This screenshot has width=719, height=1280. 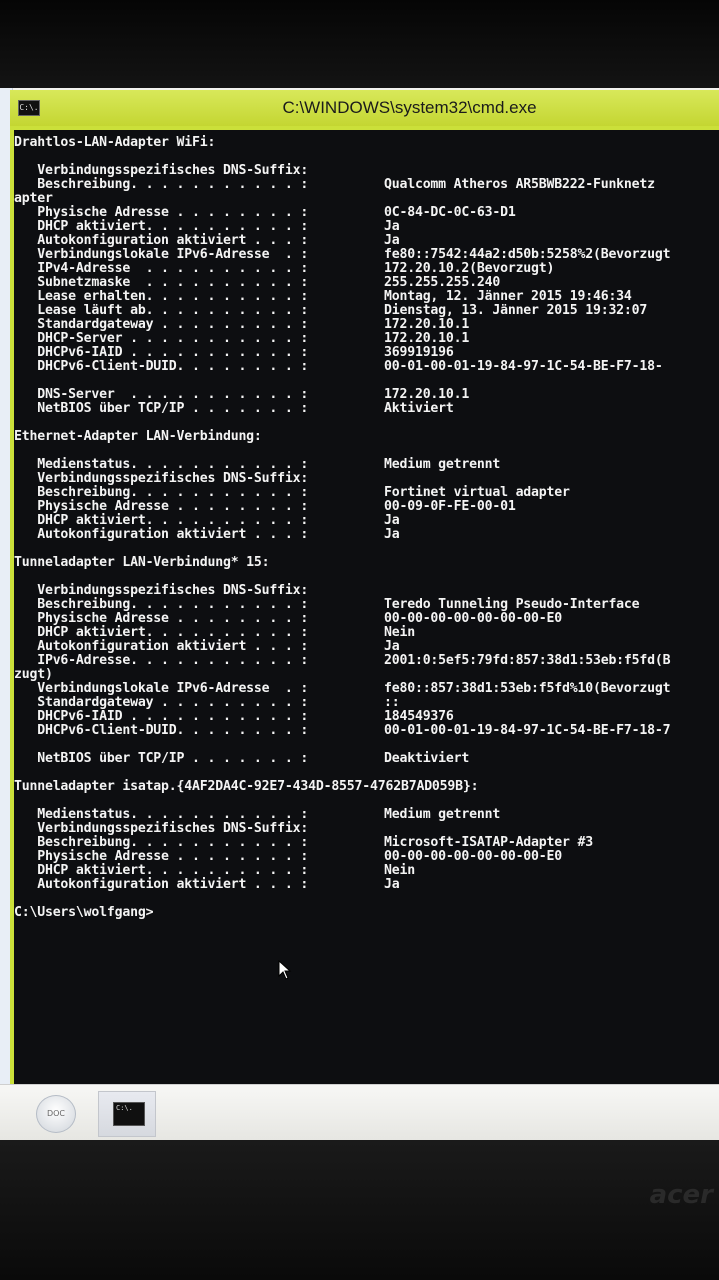 What do you see at coordinates (161, 310) in the screenshot?
I see `console-line-label: Lease läuft ab. . . . . . . . . . :` at bounding box center [161, 310].